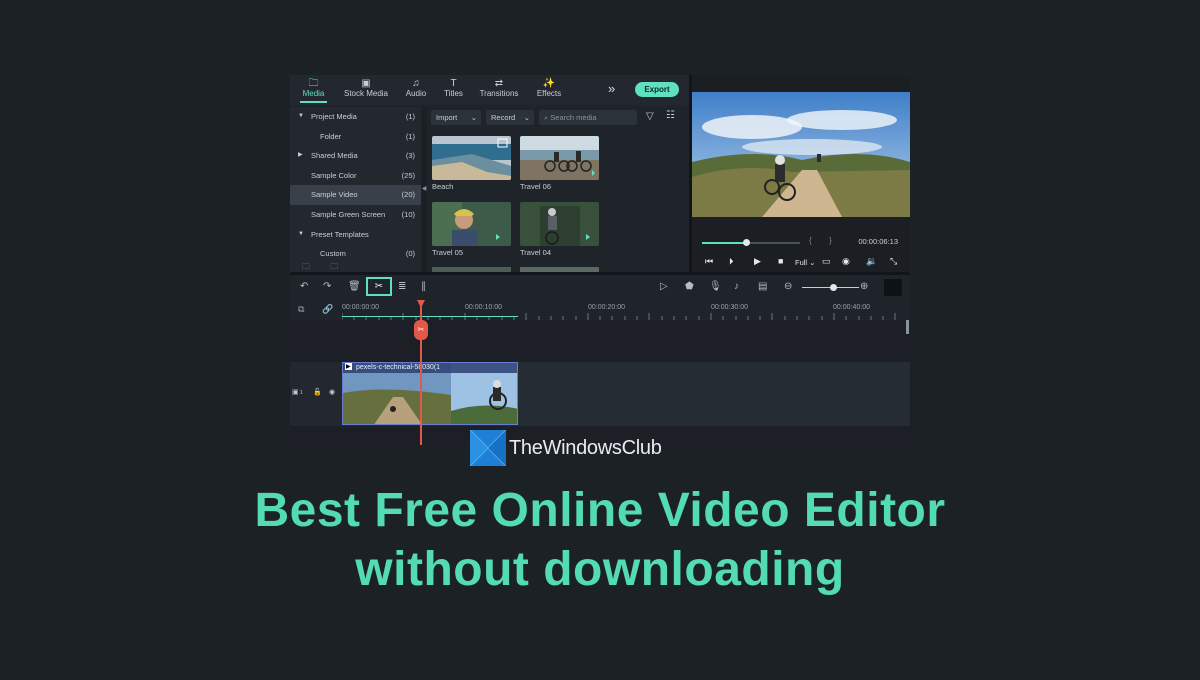  Describe the element at coordinates (907, 327) in the screenshot. I see `timeline-scrollbar` at that location.